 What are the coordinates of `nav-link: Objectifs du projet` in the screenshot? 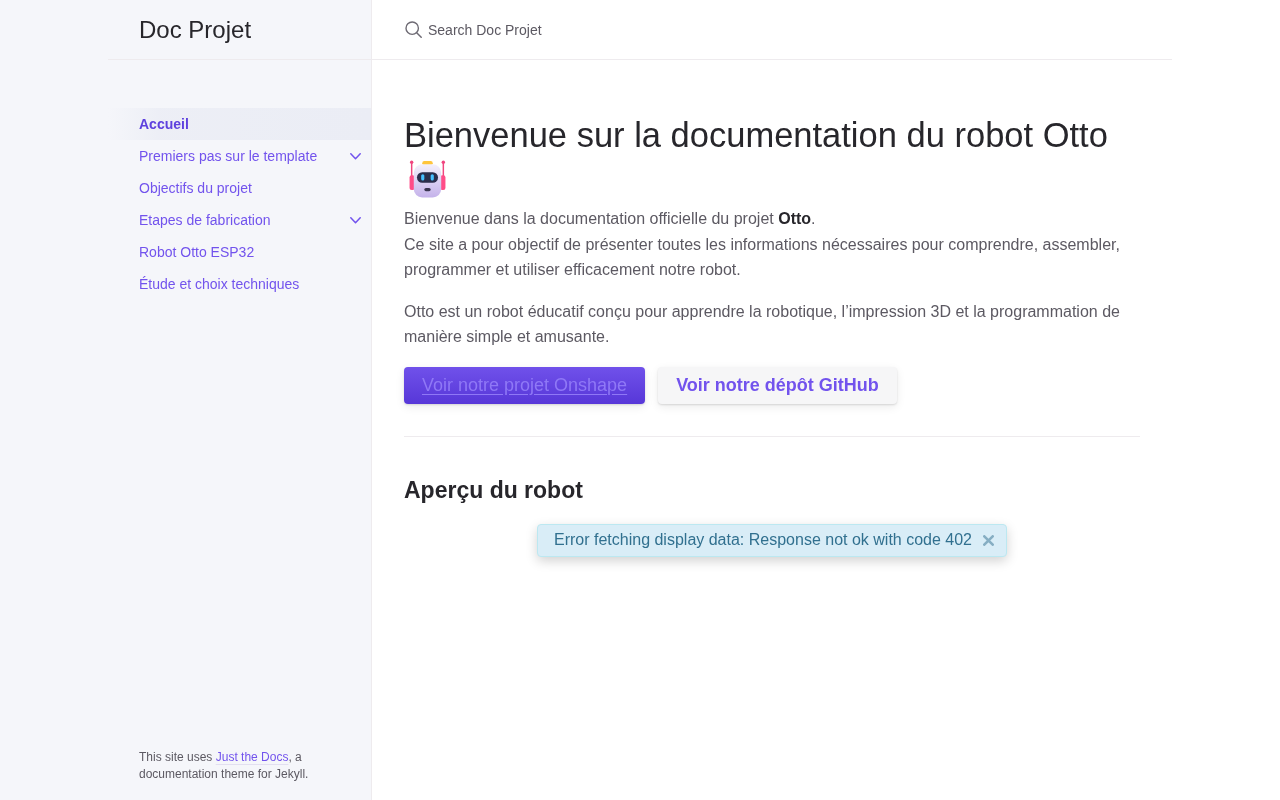 It's located at (239, 188).